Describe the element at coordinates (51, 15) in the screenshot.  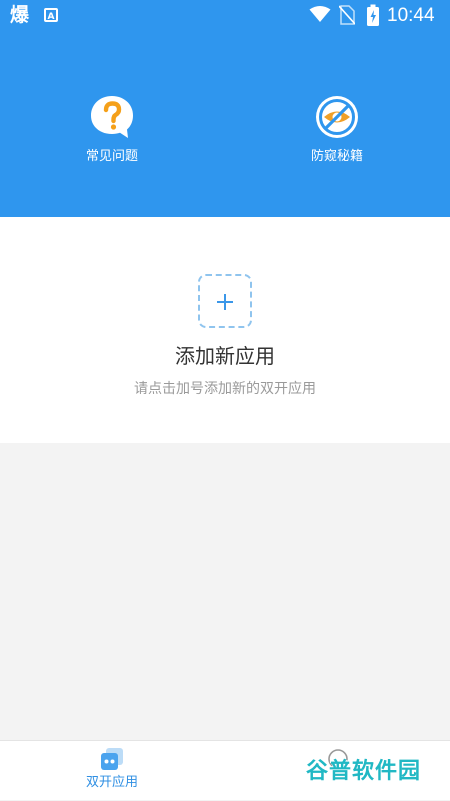
I see `keyboard-notification-icon: A` at that location.